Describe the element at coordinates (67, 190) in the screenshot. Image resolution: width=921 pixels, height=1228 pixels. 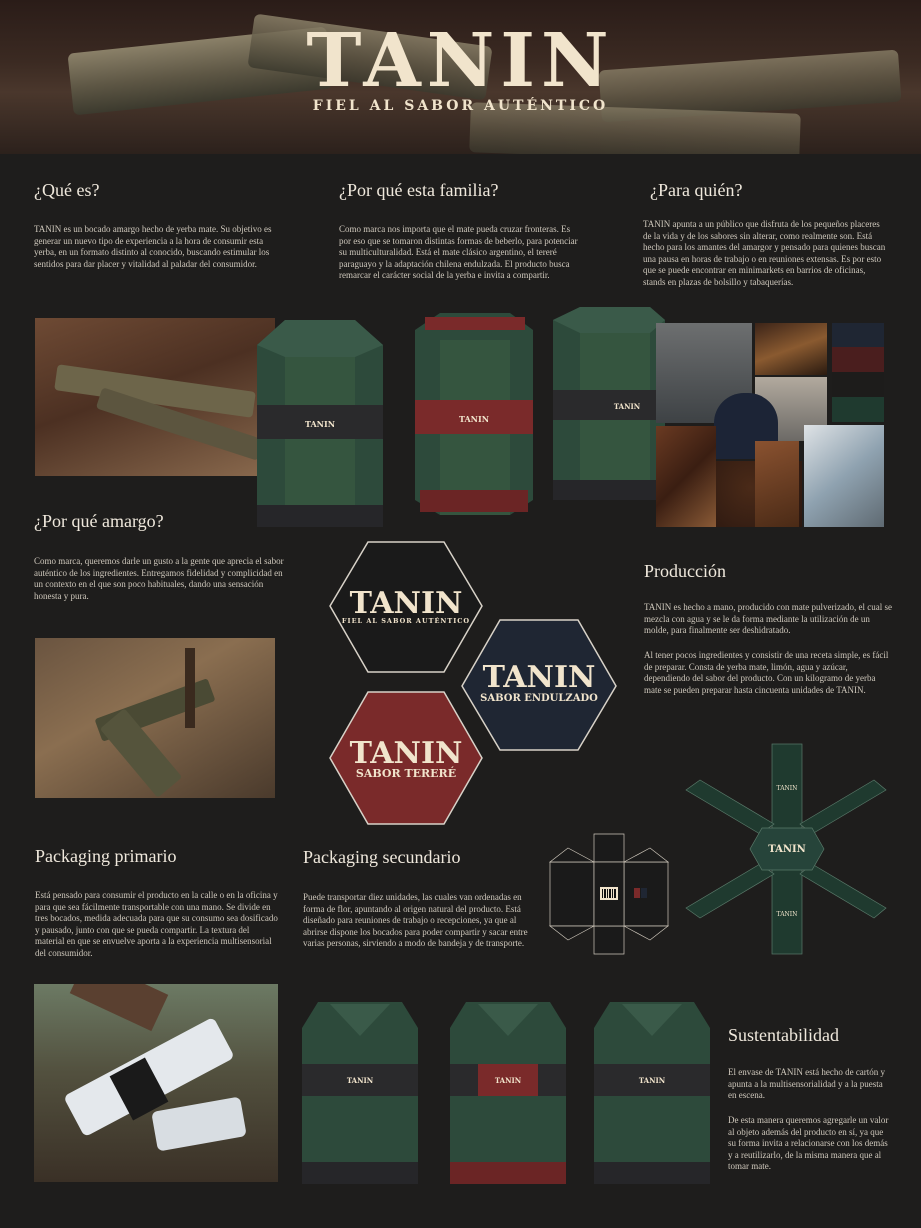
I see `section-title-que-es: ¿Qué es?` at that location.